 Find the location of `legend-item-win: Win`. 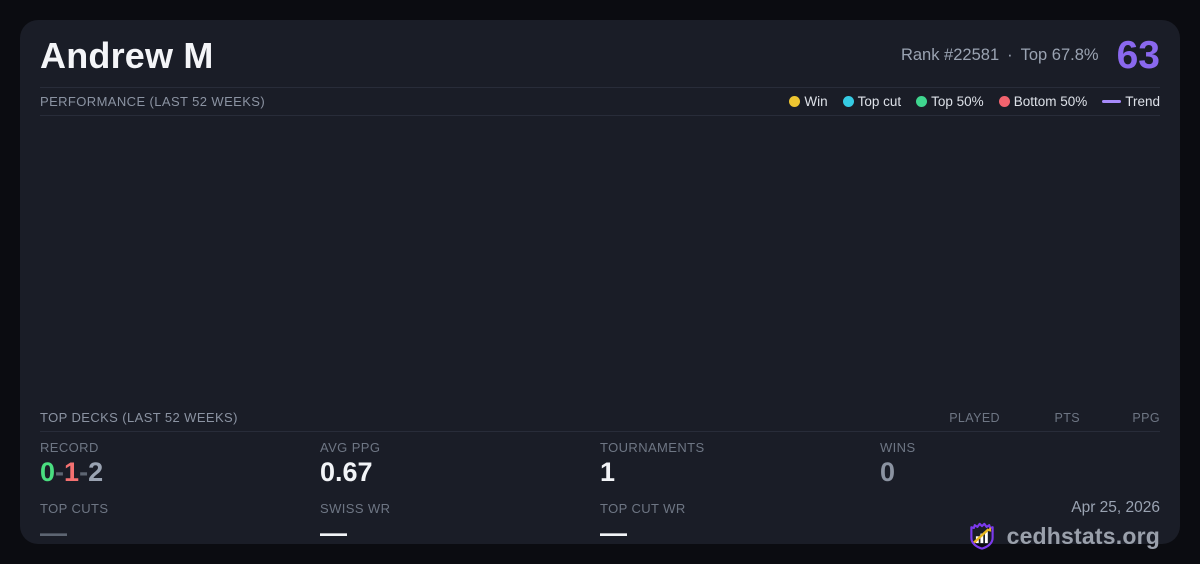

legend-item-win: Win is located at coordinates (808, 101).